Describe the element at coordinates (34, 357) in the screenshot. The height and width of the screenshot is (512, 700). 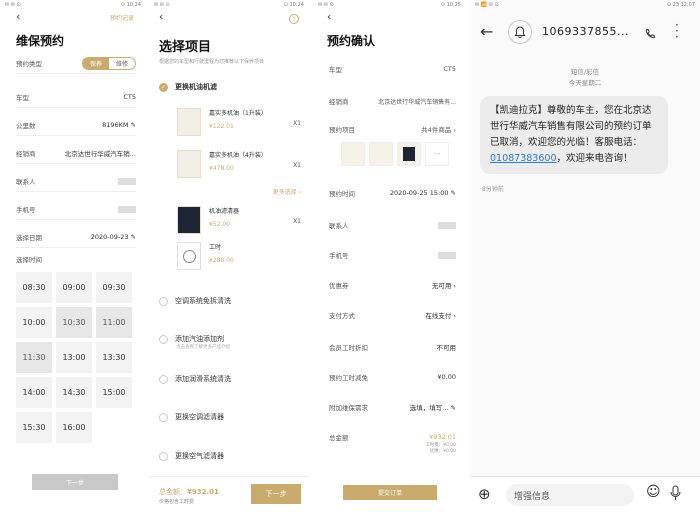
I see `time-slot: 11:30` at that location.